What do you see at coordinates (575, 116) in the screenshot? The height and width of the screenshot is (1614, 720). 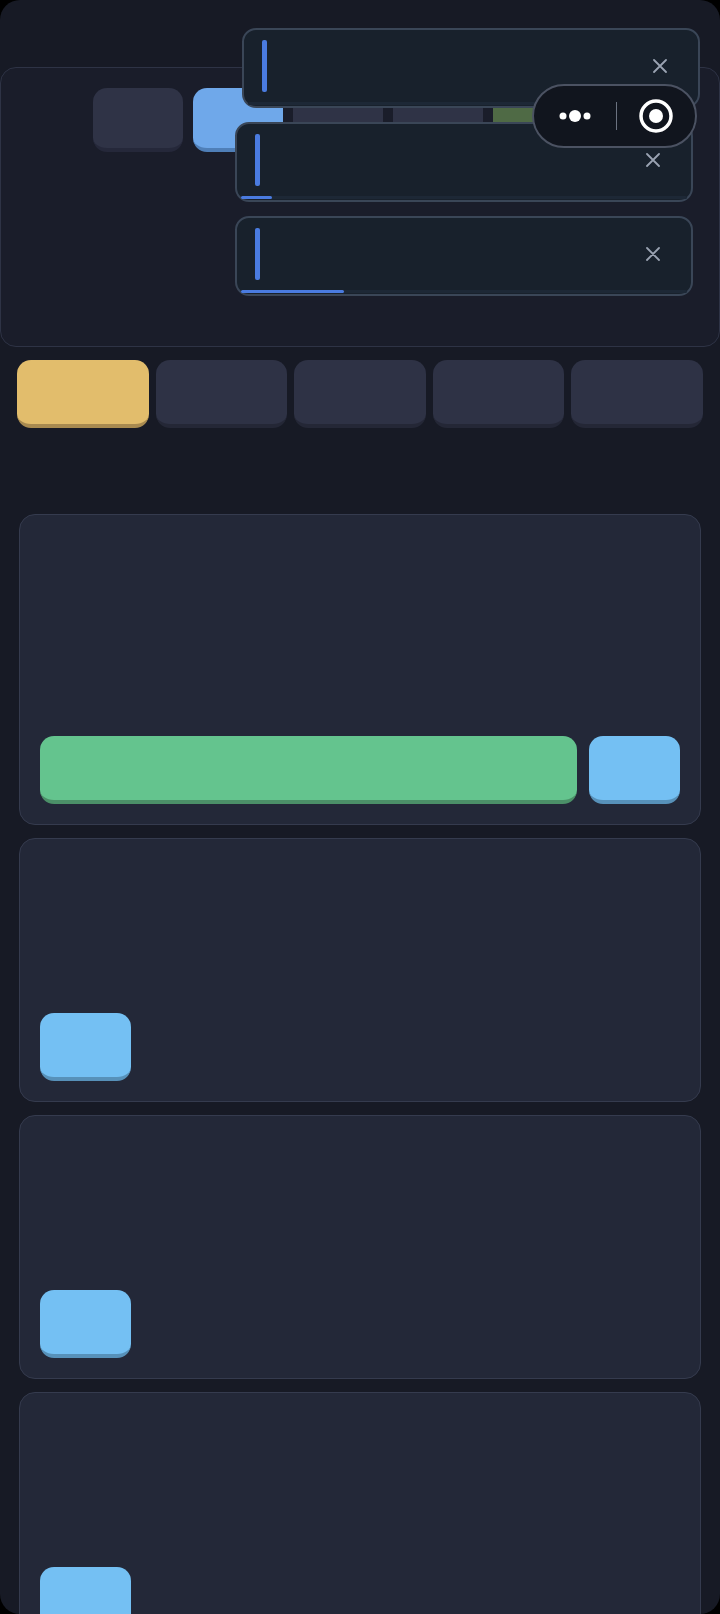 I see `more-icon` at bounding box center [575, 116].